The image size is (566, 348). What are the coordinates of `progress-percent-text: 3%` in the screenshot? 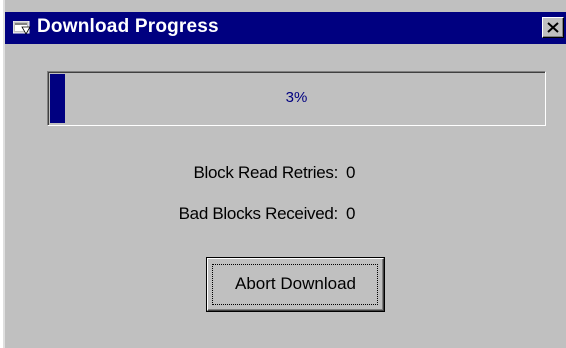 It's located at (296, 97).